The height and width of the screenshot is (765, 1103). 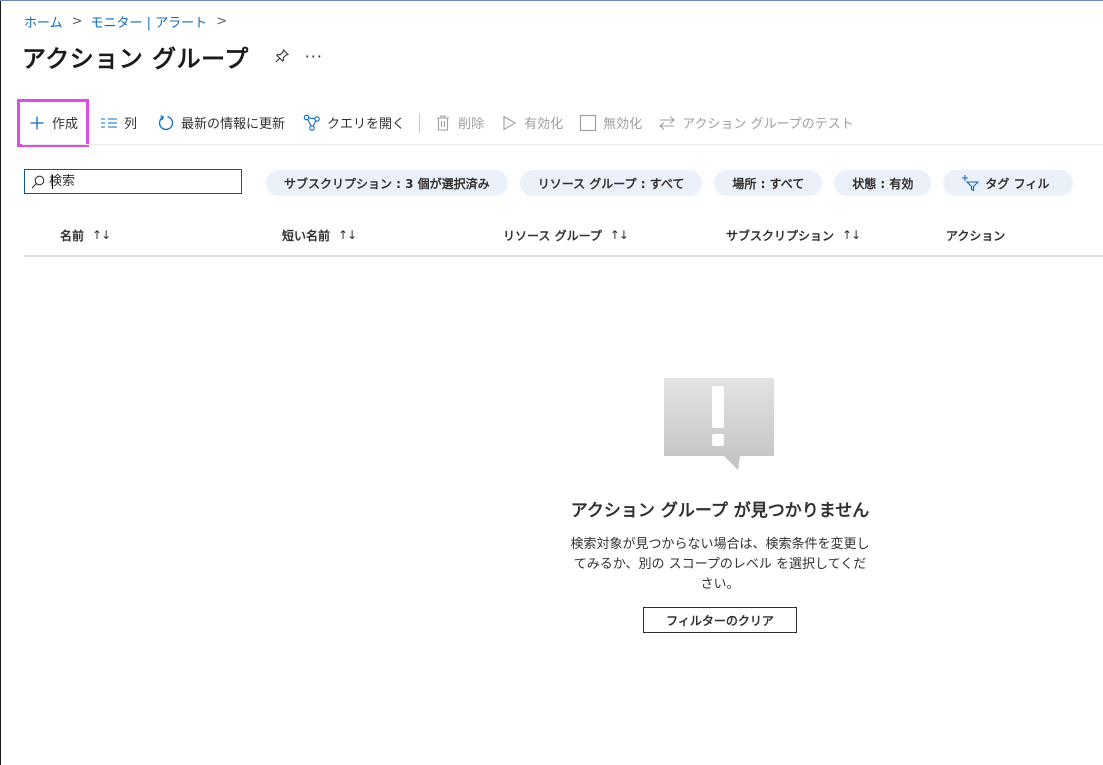 I want to click on column-header-subscription: サブスクリプション ↑↓, so click(x=793, y=235).